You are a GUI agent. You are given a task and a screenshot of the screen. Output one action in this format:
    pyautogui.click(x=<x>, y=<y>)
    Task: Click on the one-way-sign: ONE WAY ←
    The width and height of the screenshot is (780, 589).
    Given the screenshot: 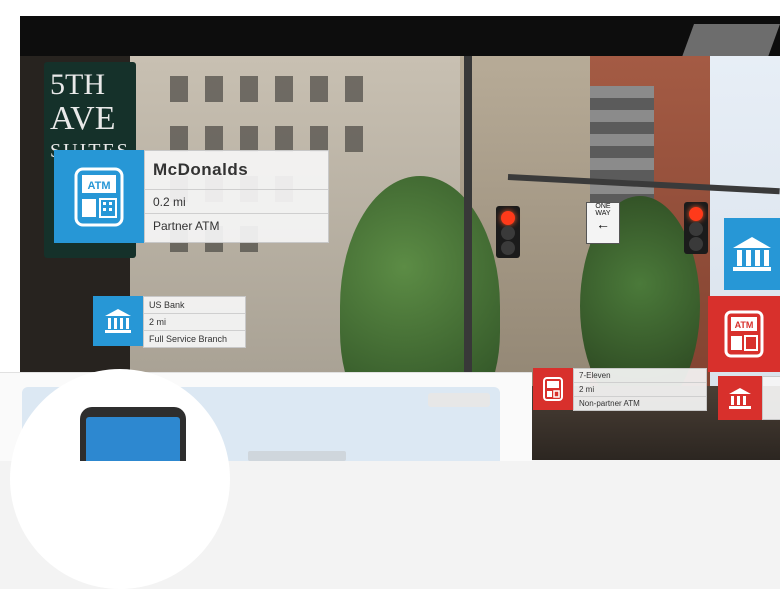 What is the action you would take?
    pyautogui.click(x=603, y=223)
    